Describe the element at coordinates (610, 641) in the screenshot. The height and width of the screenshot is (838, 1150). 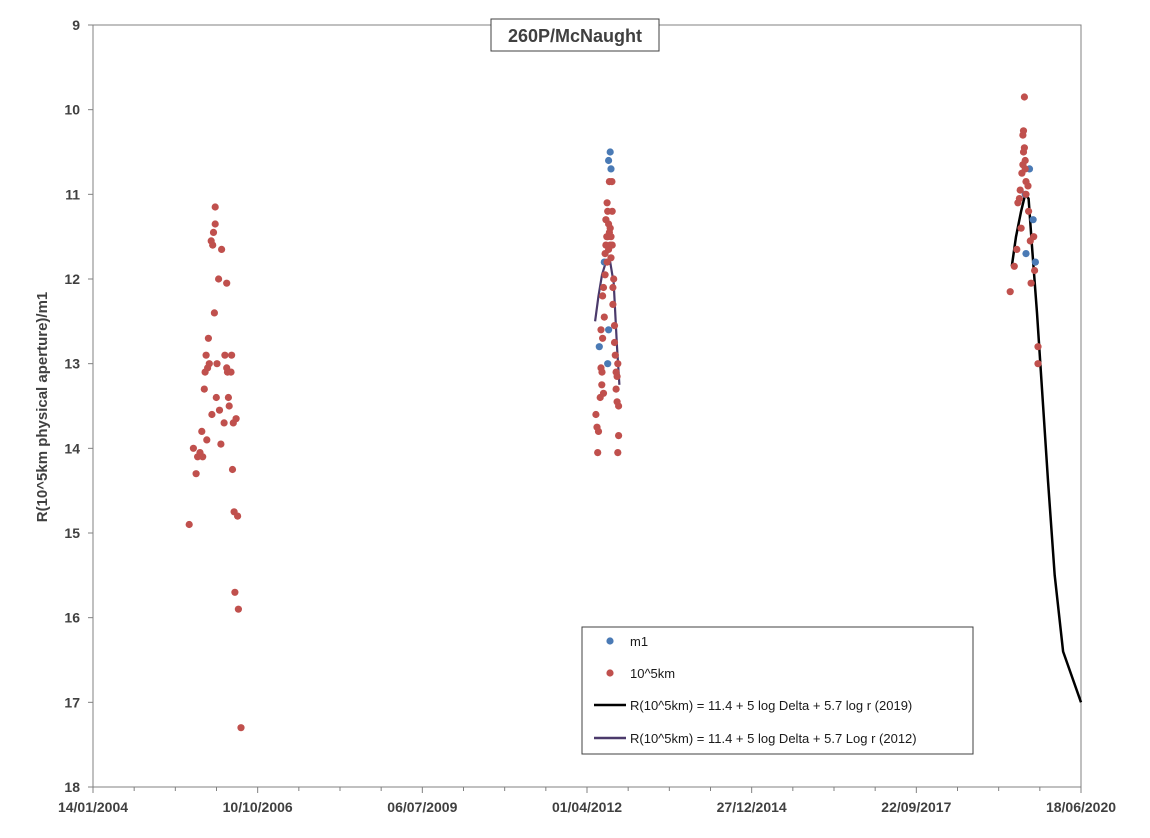
I see `legend-marker-m1` at that location.